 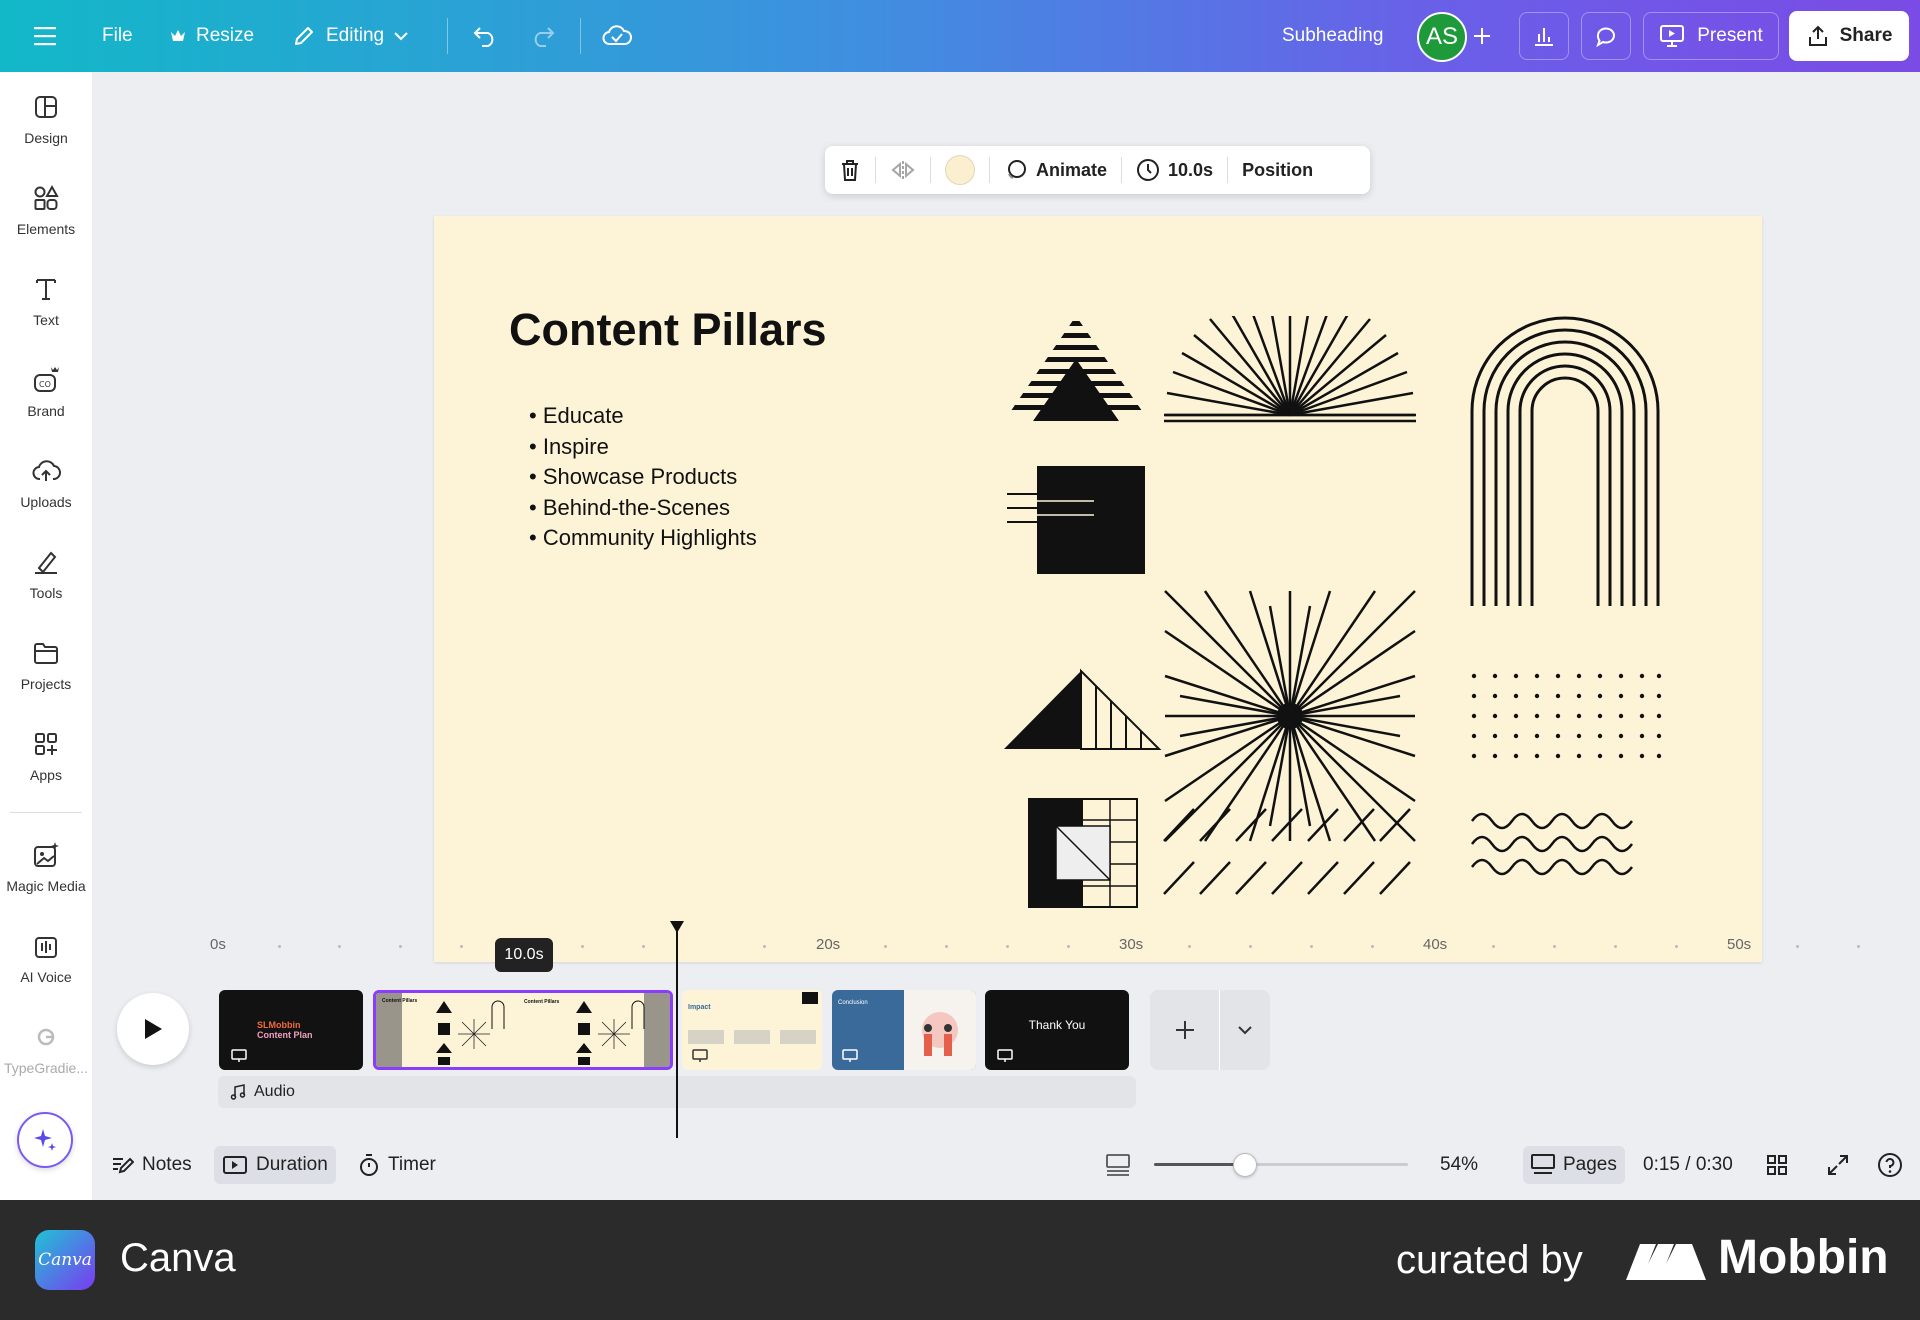 What do you see at coordinates (46, 226) in the screenshot?
I see `sidebar-item-elements: Elements` at bounding box center [46, 226].